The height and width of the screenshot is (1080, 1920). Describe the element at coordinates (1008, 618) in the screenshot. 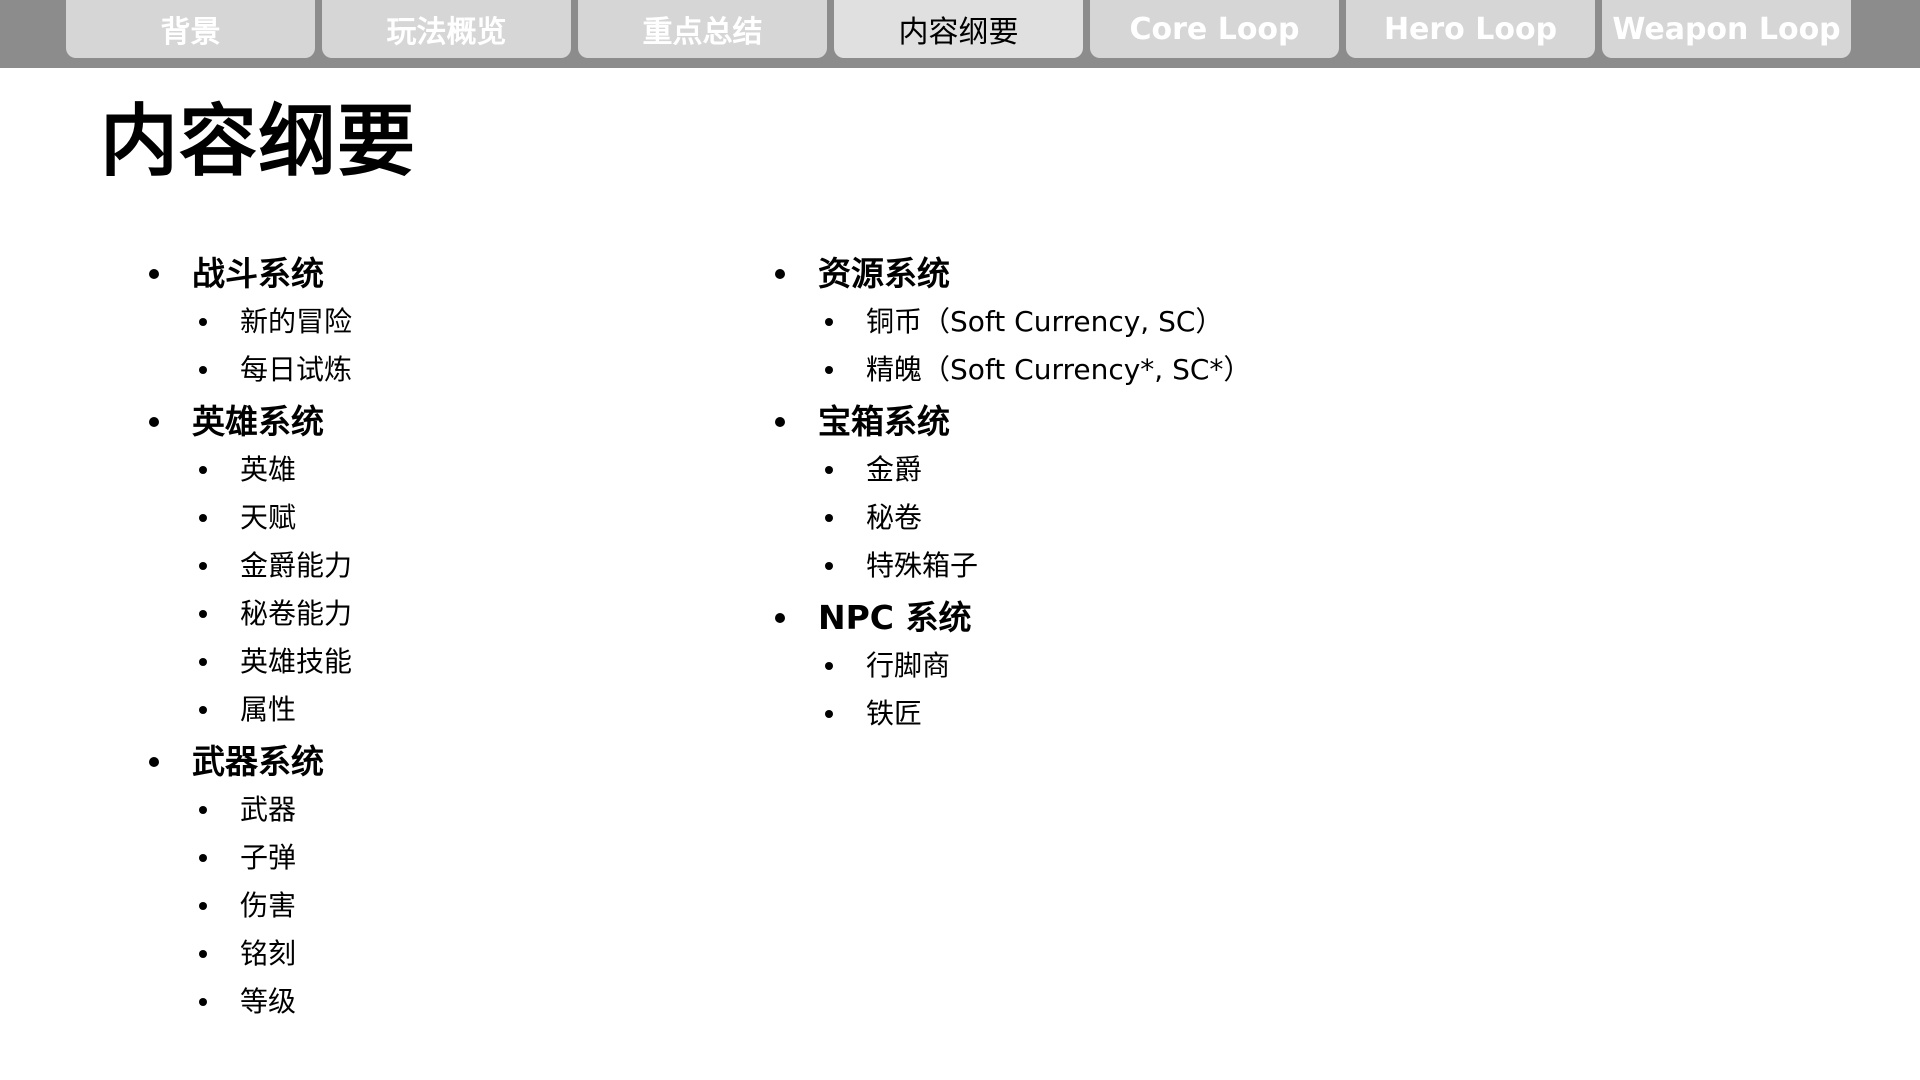

I see `section-heading: NPC 系统` at that location.